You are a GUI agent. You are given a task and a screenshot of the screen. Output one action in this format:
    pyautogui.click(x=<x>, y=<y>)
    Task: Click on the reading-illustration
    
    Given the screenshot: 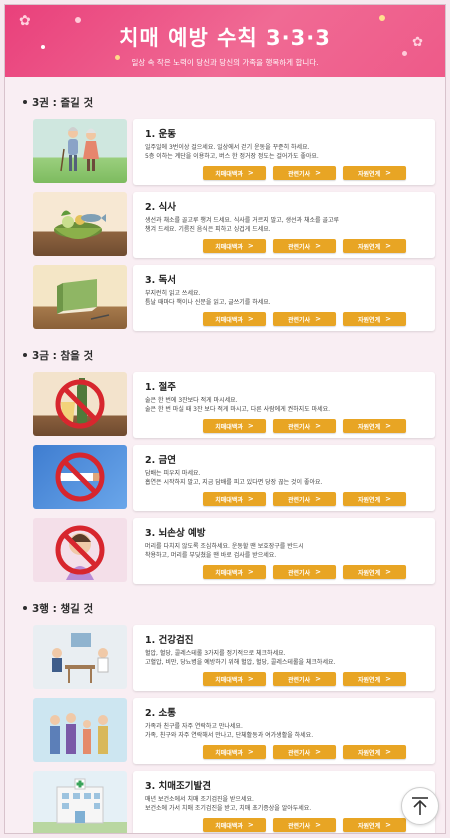 What is the action you would take?
    pyautogui.click(x=80, y=297)
    